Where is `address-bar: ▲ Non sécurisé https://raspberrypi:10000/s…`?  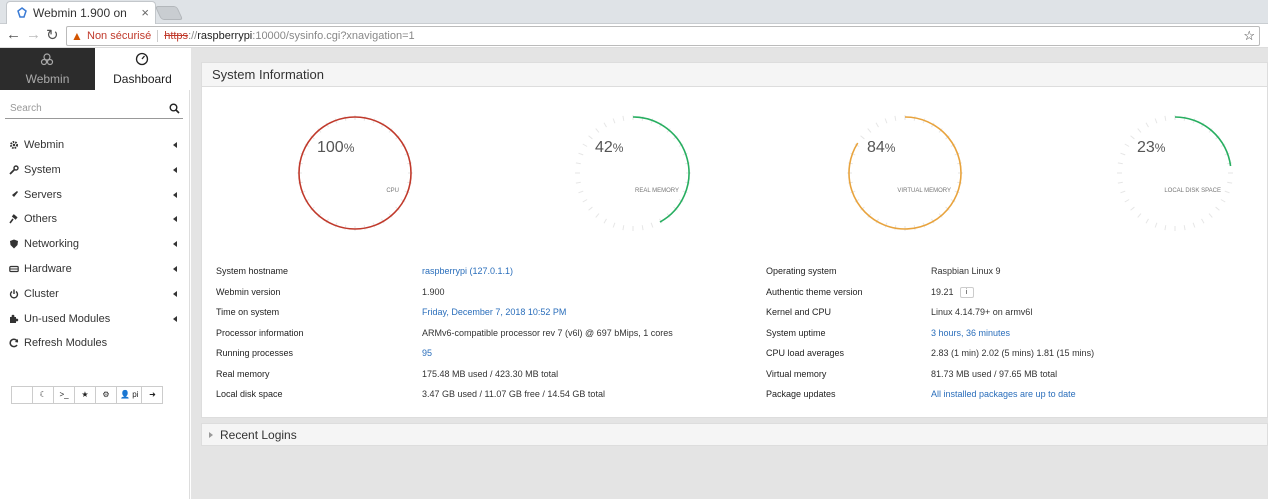
address-bar: ▲ Non sécurisé https://raspberrypi:10000/s… is located at coordinates (663, 36).